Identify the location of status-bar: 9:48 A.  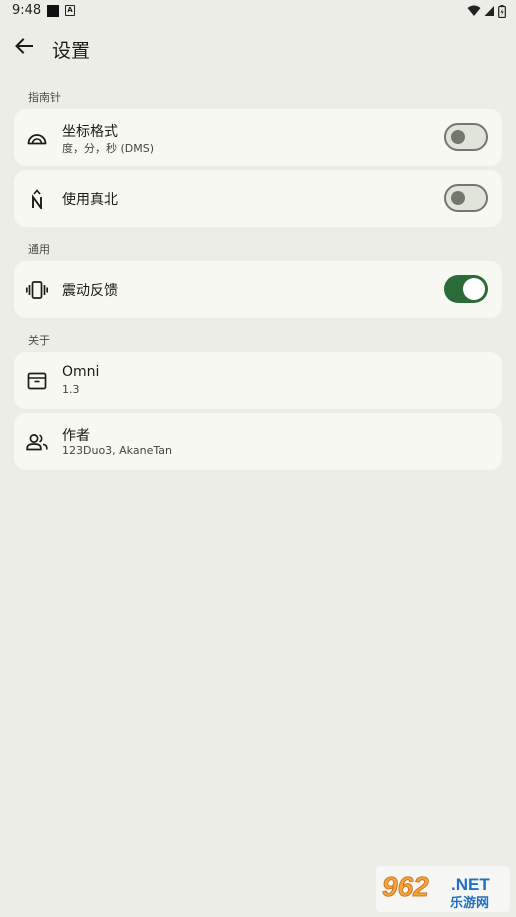
(258, 12).